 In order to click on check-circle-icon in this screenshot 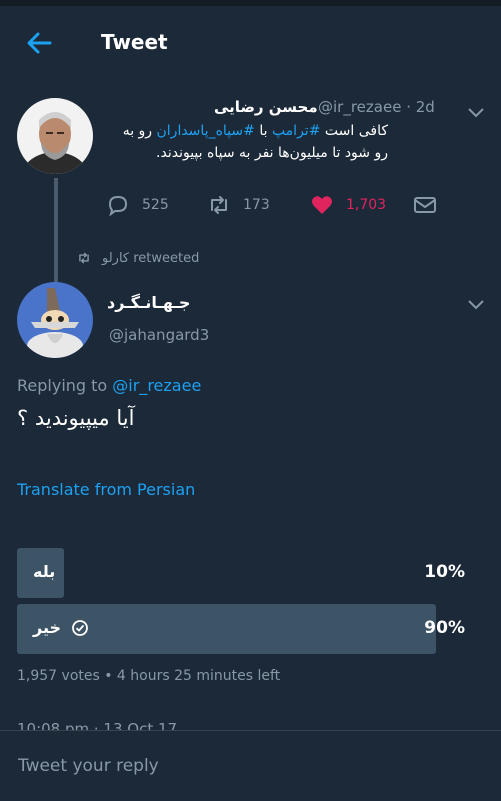, I will do `click(80, 627)`.